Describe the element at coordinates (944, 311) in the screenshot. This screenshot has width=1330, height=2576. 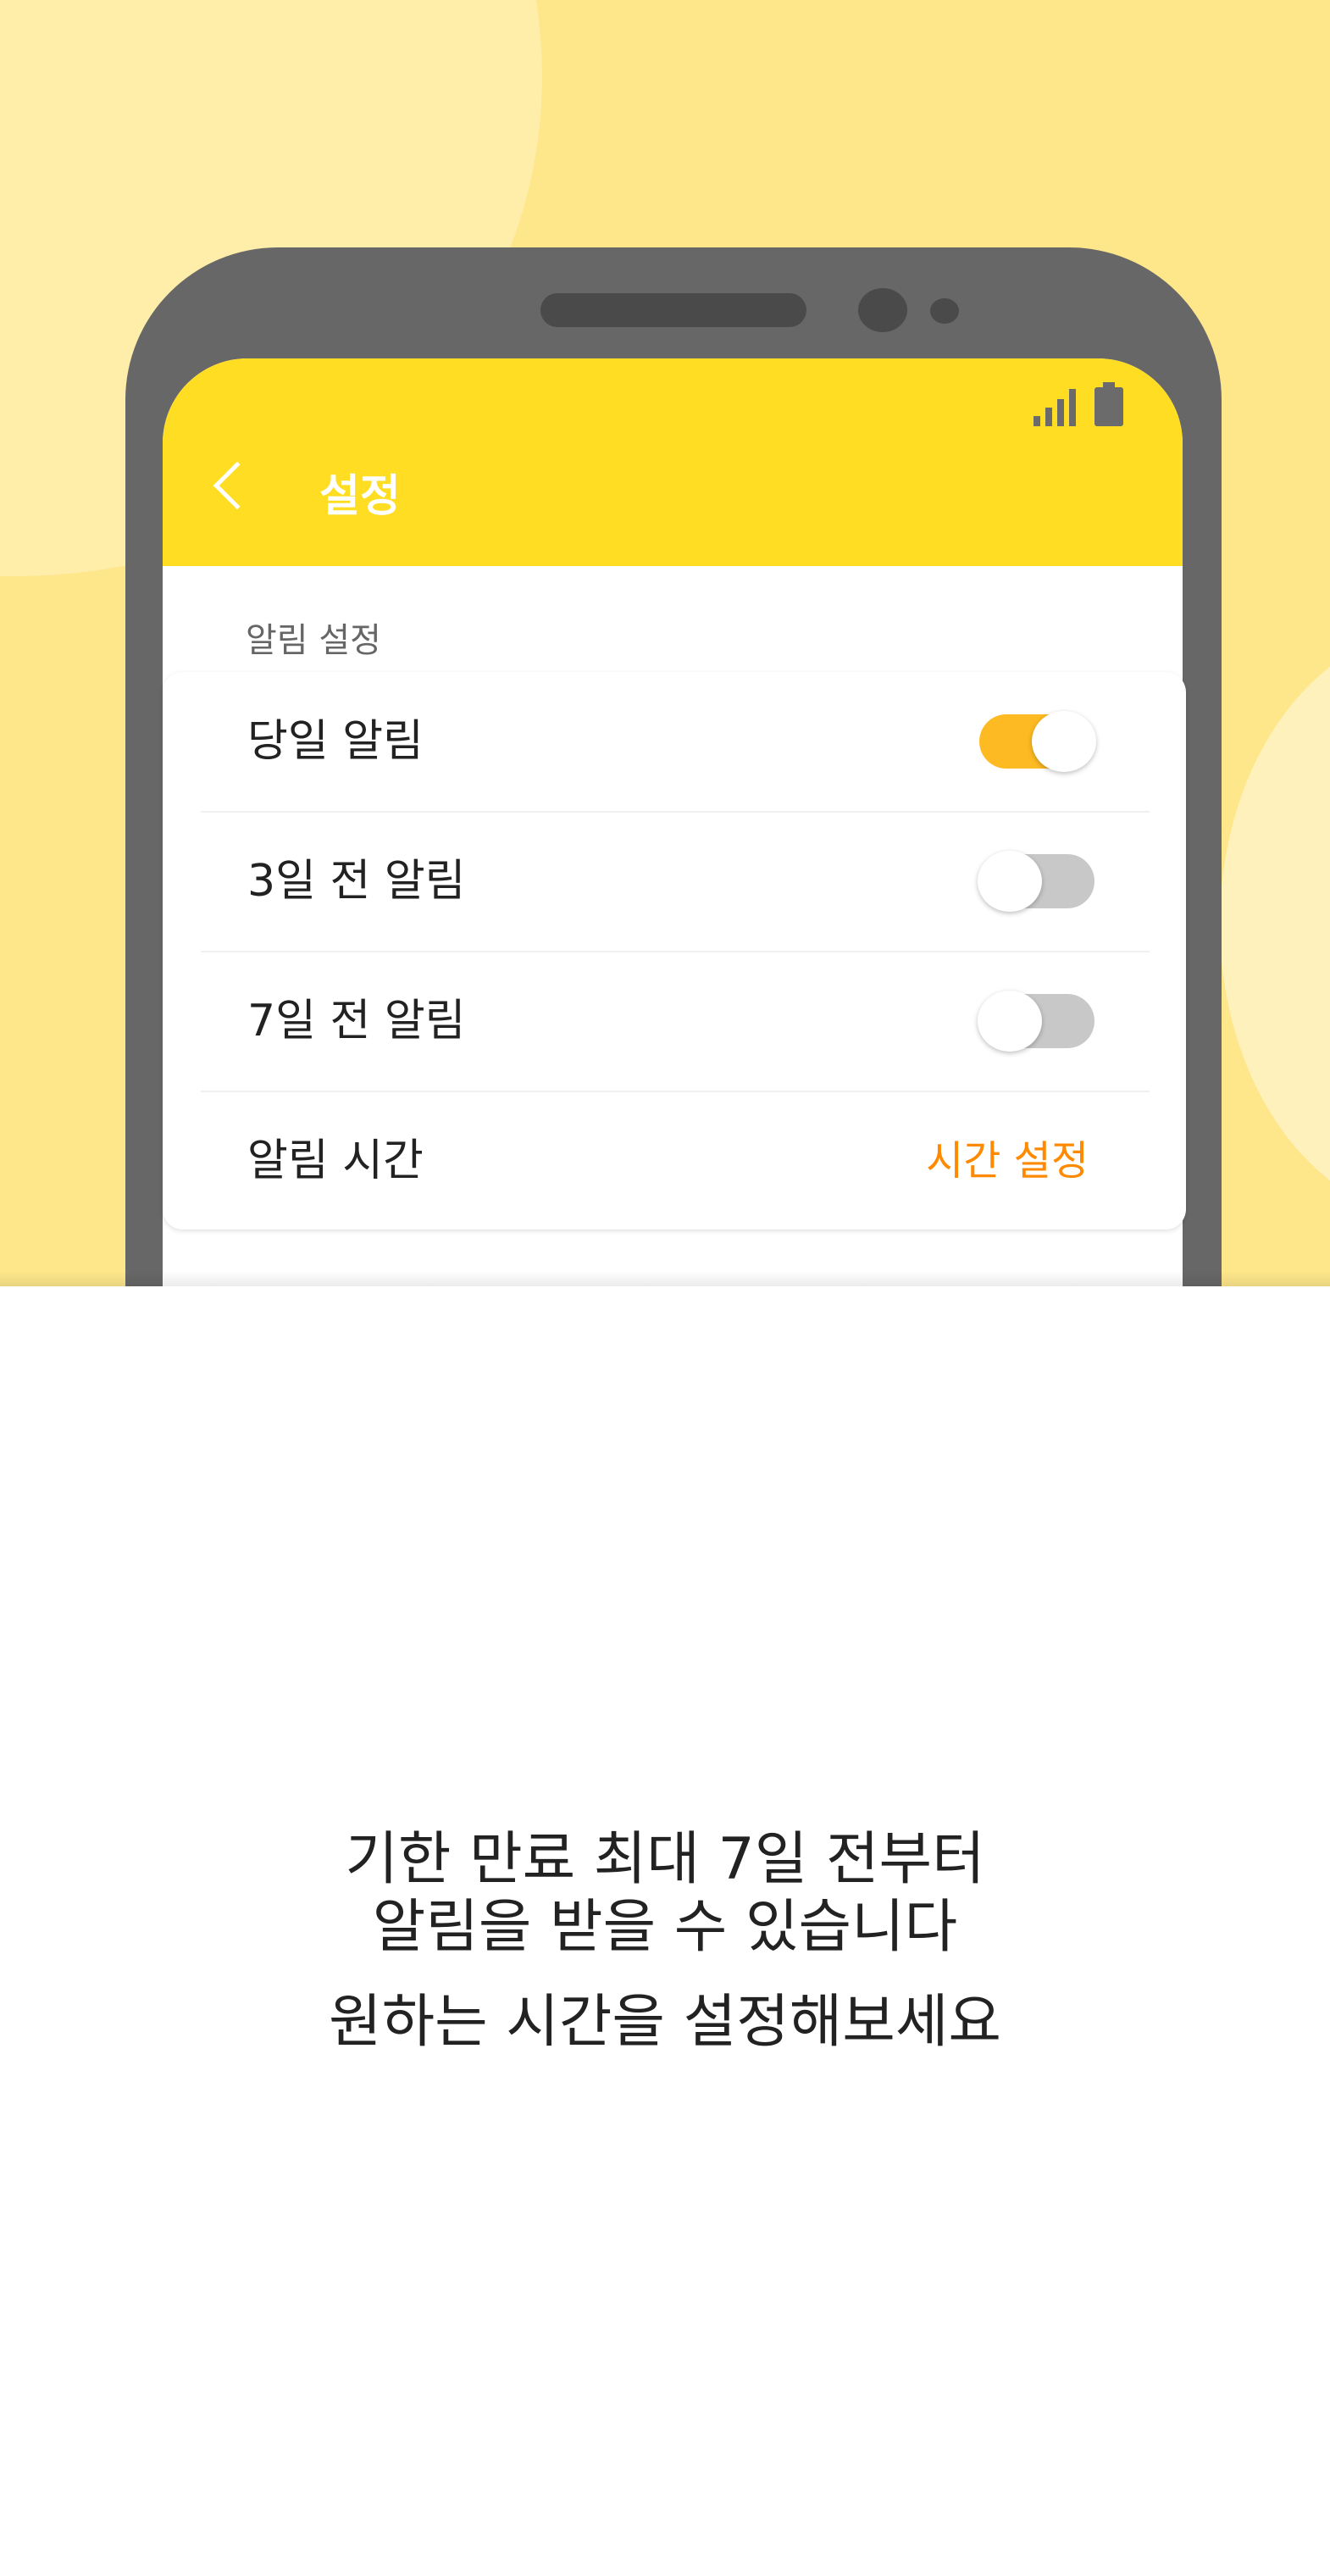
I see `phone-sensor` at that location.